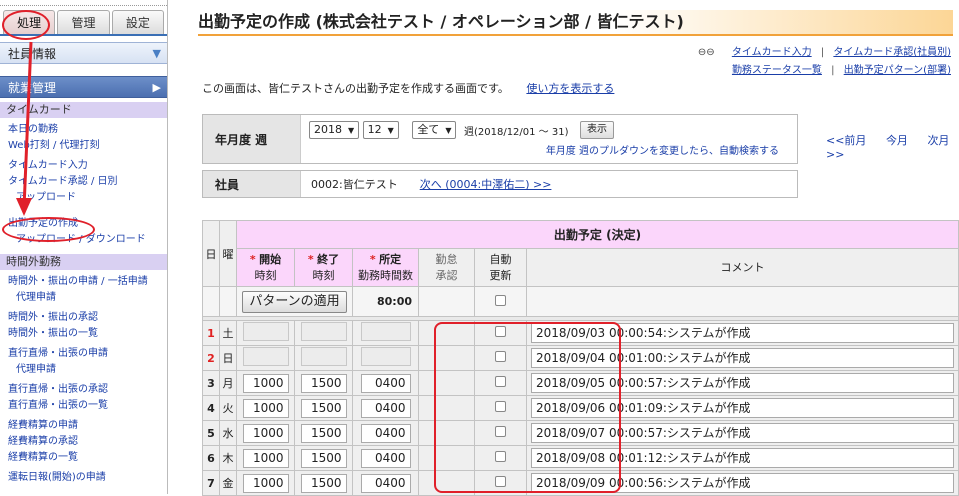 This screenshot has height=496, width=959. I want to click on apply-pattern-button: パターンの適用, so click(294, 301).